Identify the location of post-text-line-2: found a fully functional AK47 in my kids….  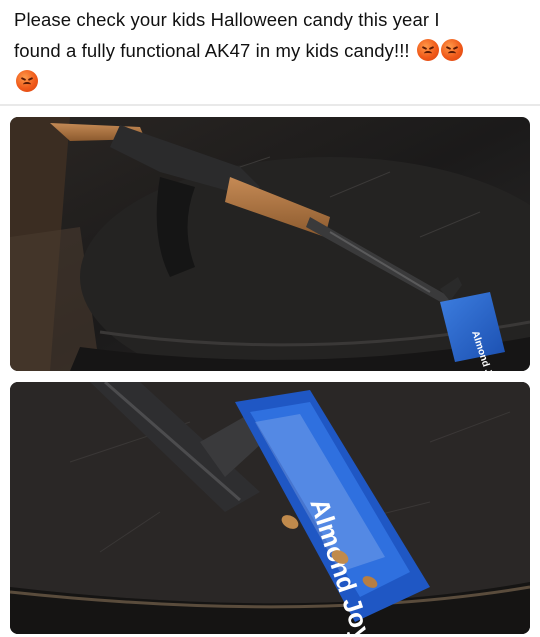
(212, 50).